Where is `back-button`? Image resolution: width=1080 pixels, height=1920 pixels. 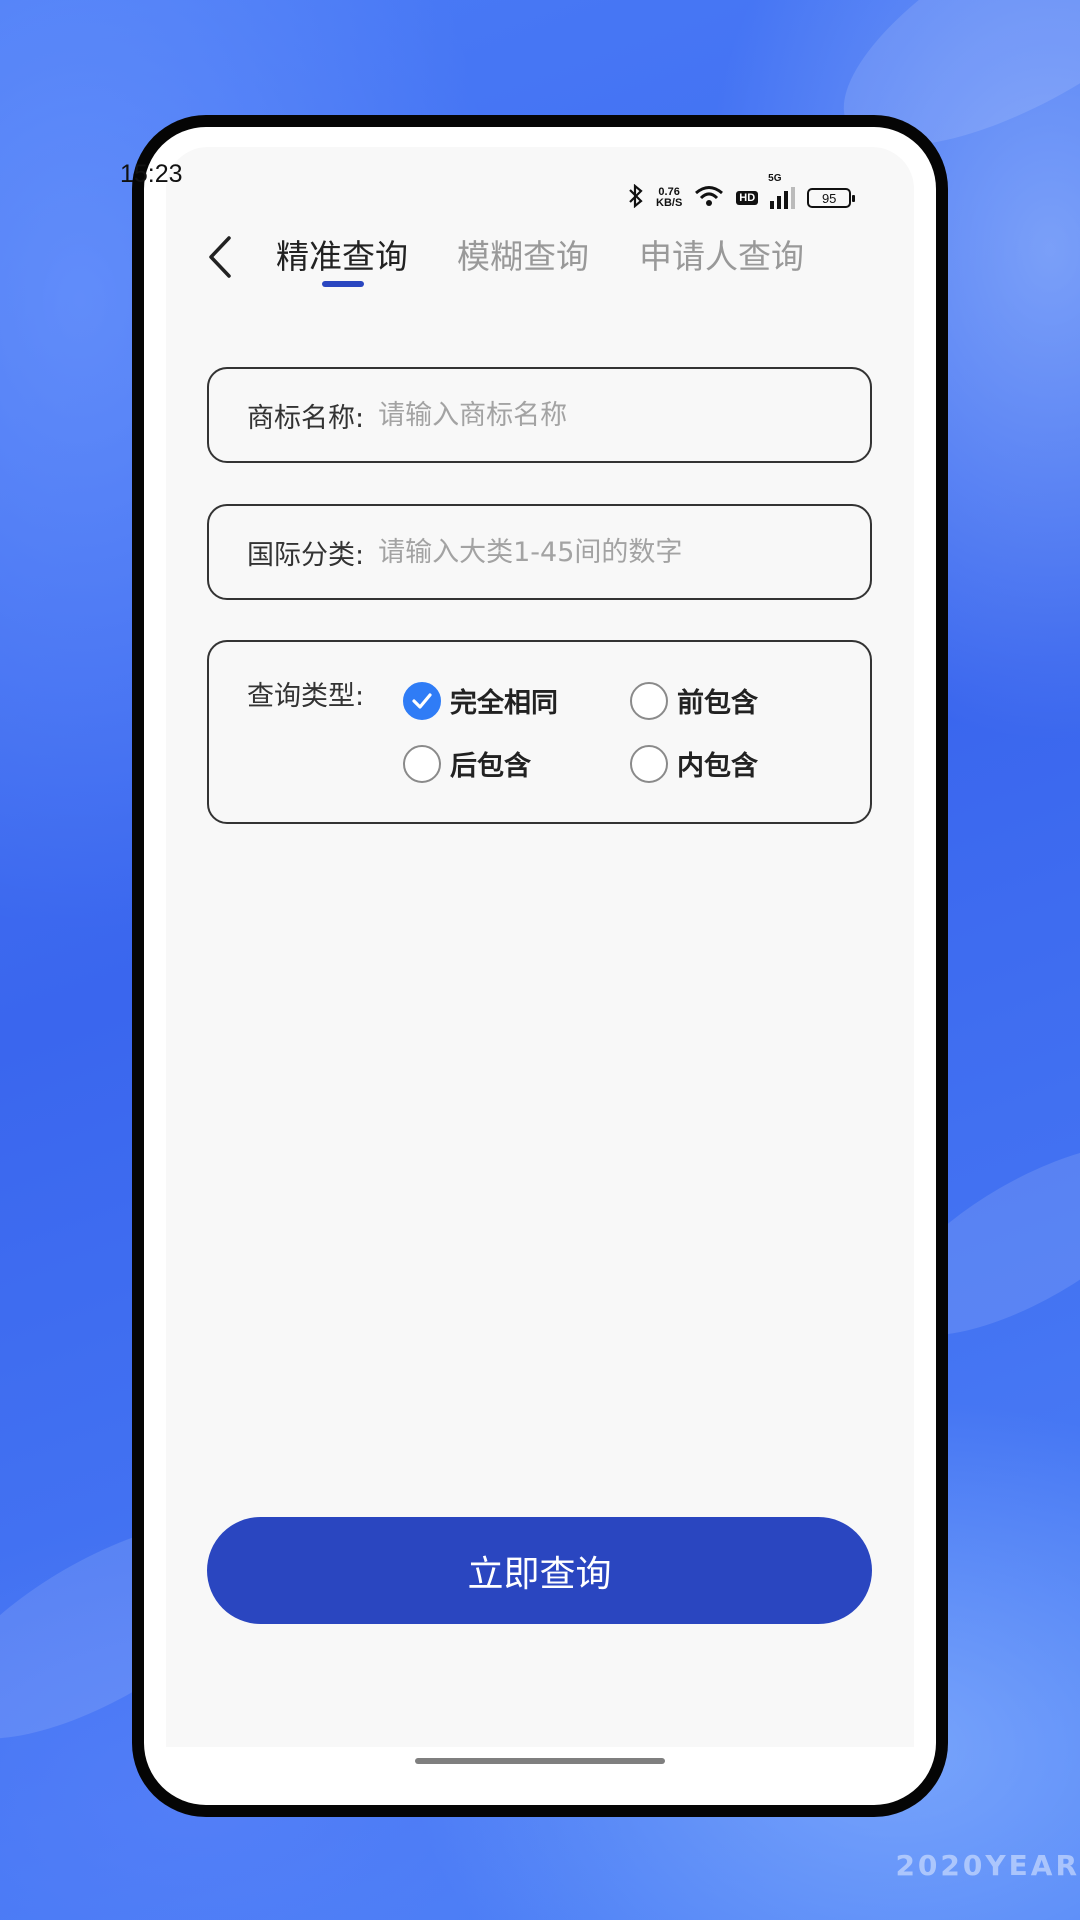 back-button is located at coordinates (220, 257).